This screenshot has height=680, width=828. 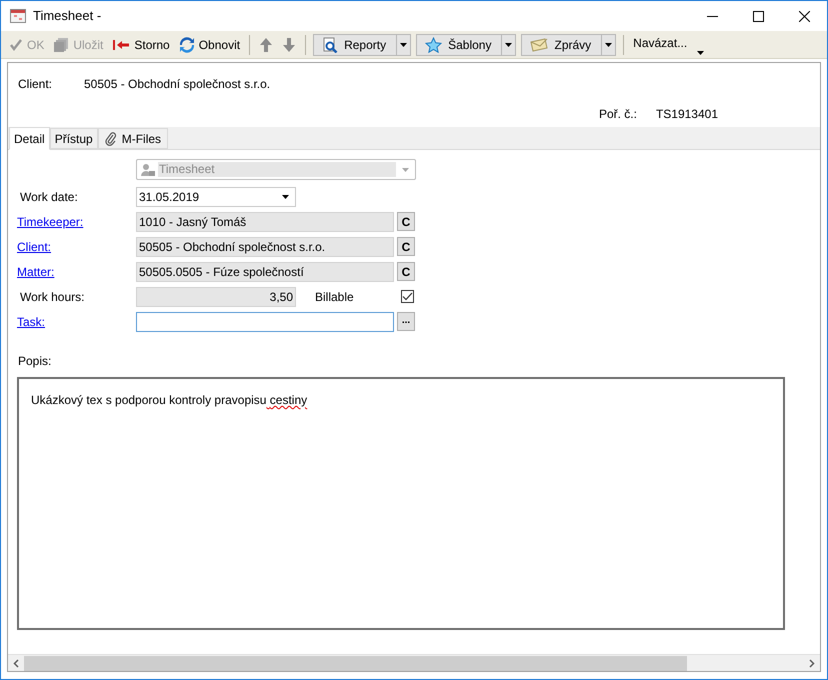 What do you see at coordinates (76, 221) in the screenshot?
I see `field-link: Timekeeper:` at bounding box center [76, 221].